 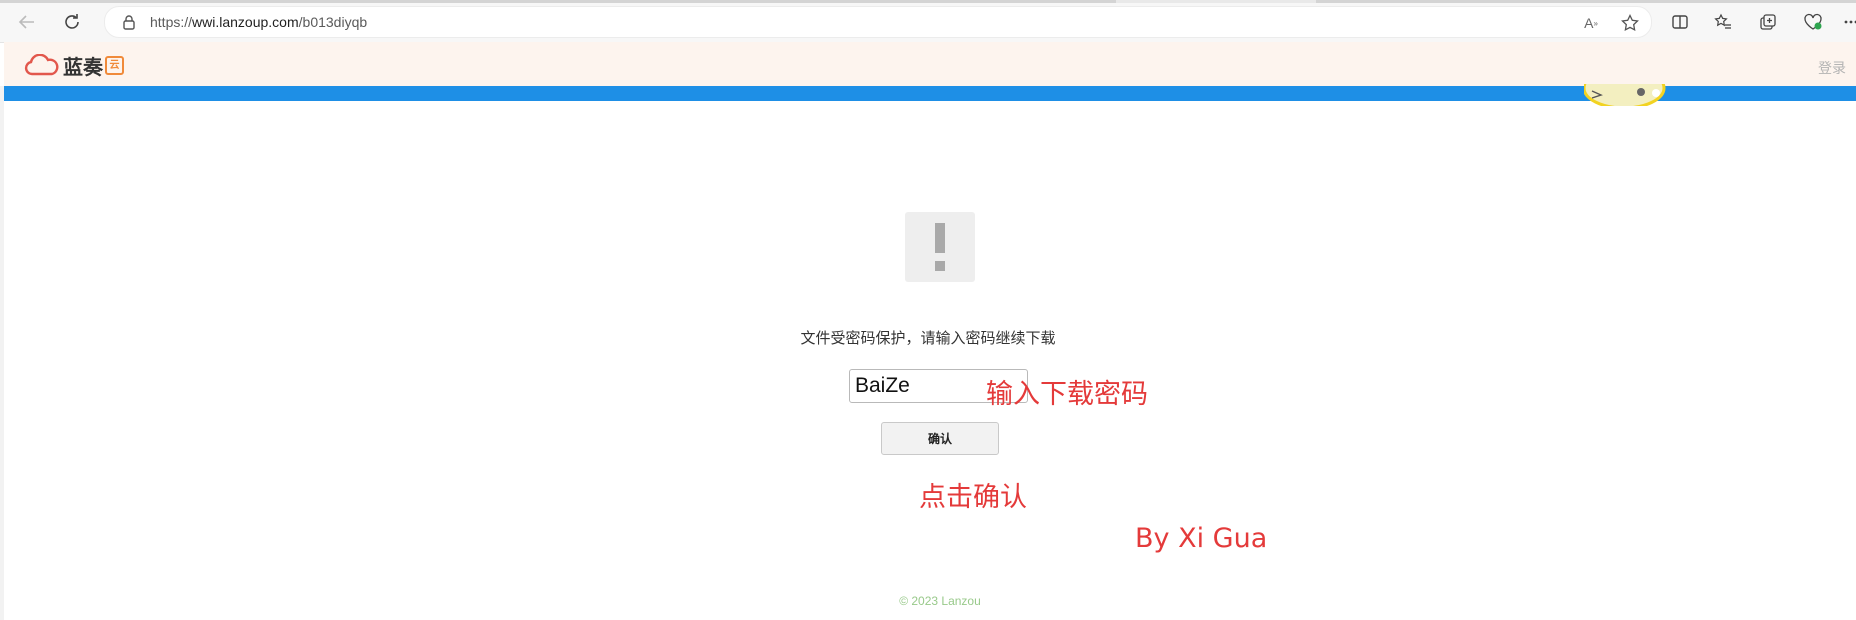 What do you see at coordinates (1813, 22) in the screenshot?
I see `browser-essentials-icon` at bounding box center [1813, 22].